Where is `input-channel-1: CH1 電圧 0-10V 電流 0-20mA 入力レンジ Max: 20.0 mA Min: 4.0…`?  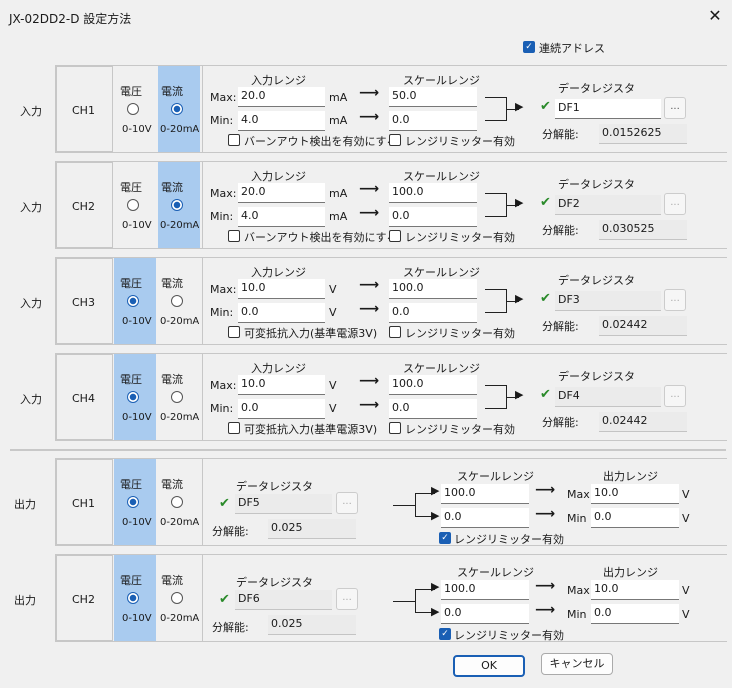 input-channel-1: CH1 電圧 0-10V 電流 0-20mA 入力レンジ Max: 20.0 mA Min: 4.0… is located at coordinates (391, 109).